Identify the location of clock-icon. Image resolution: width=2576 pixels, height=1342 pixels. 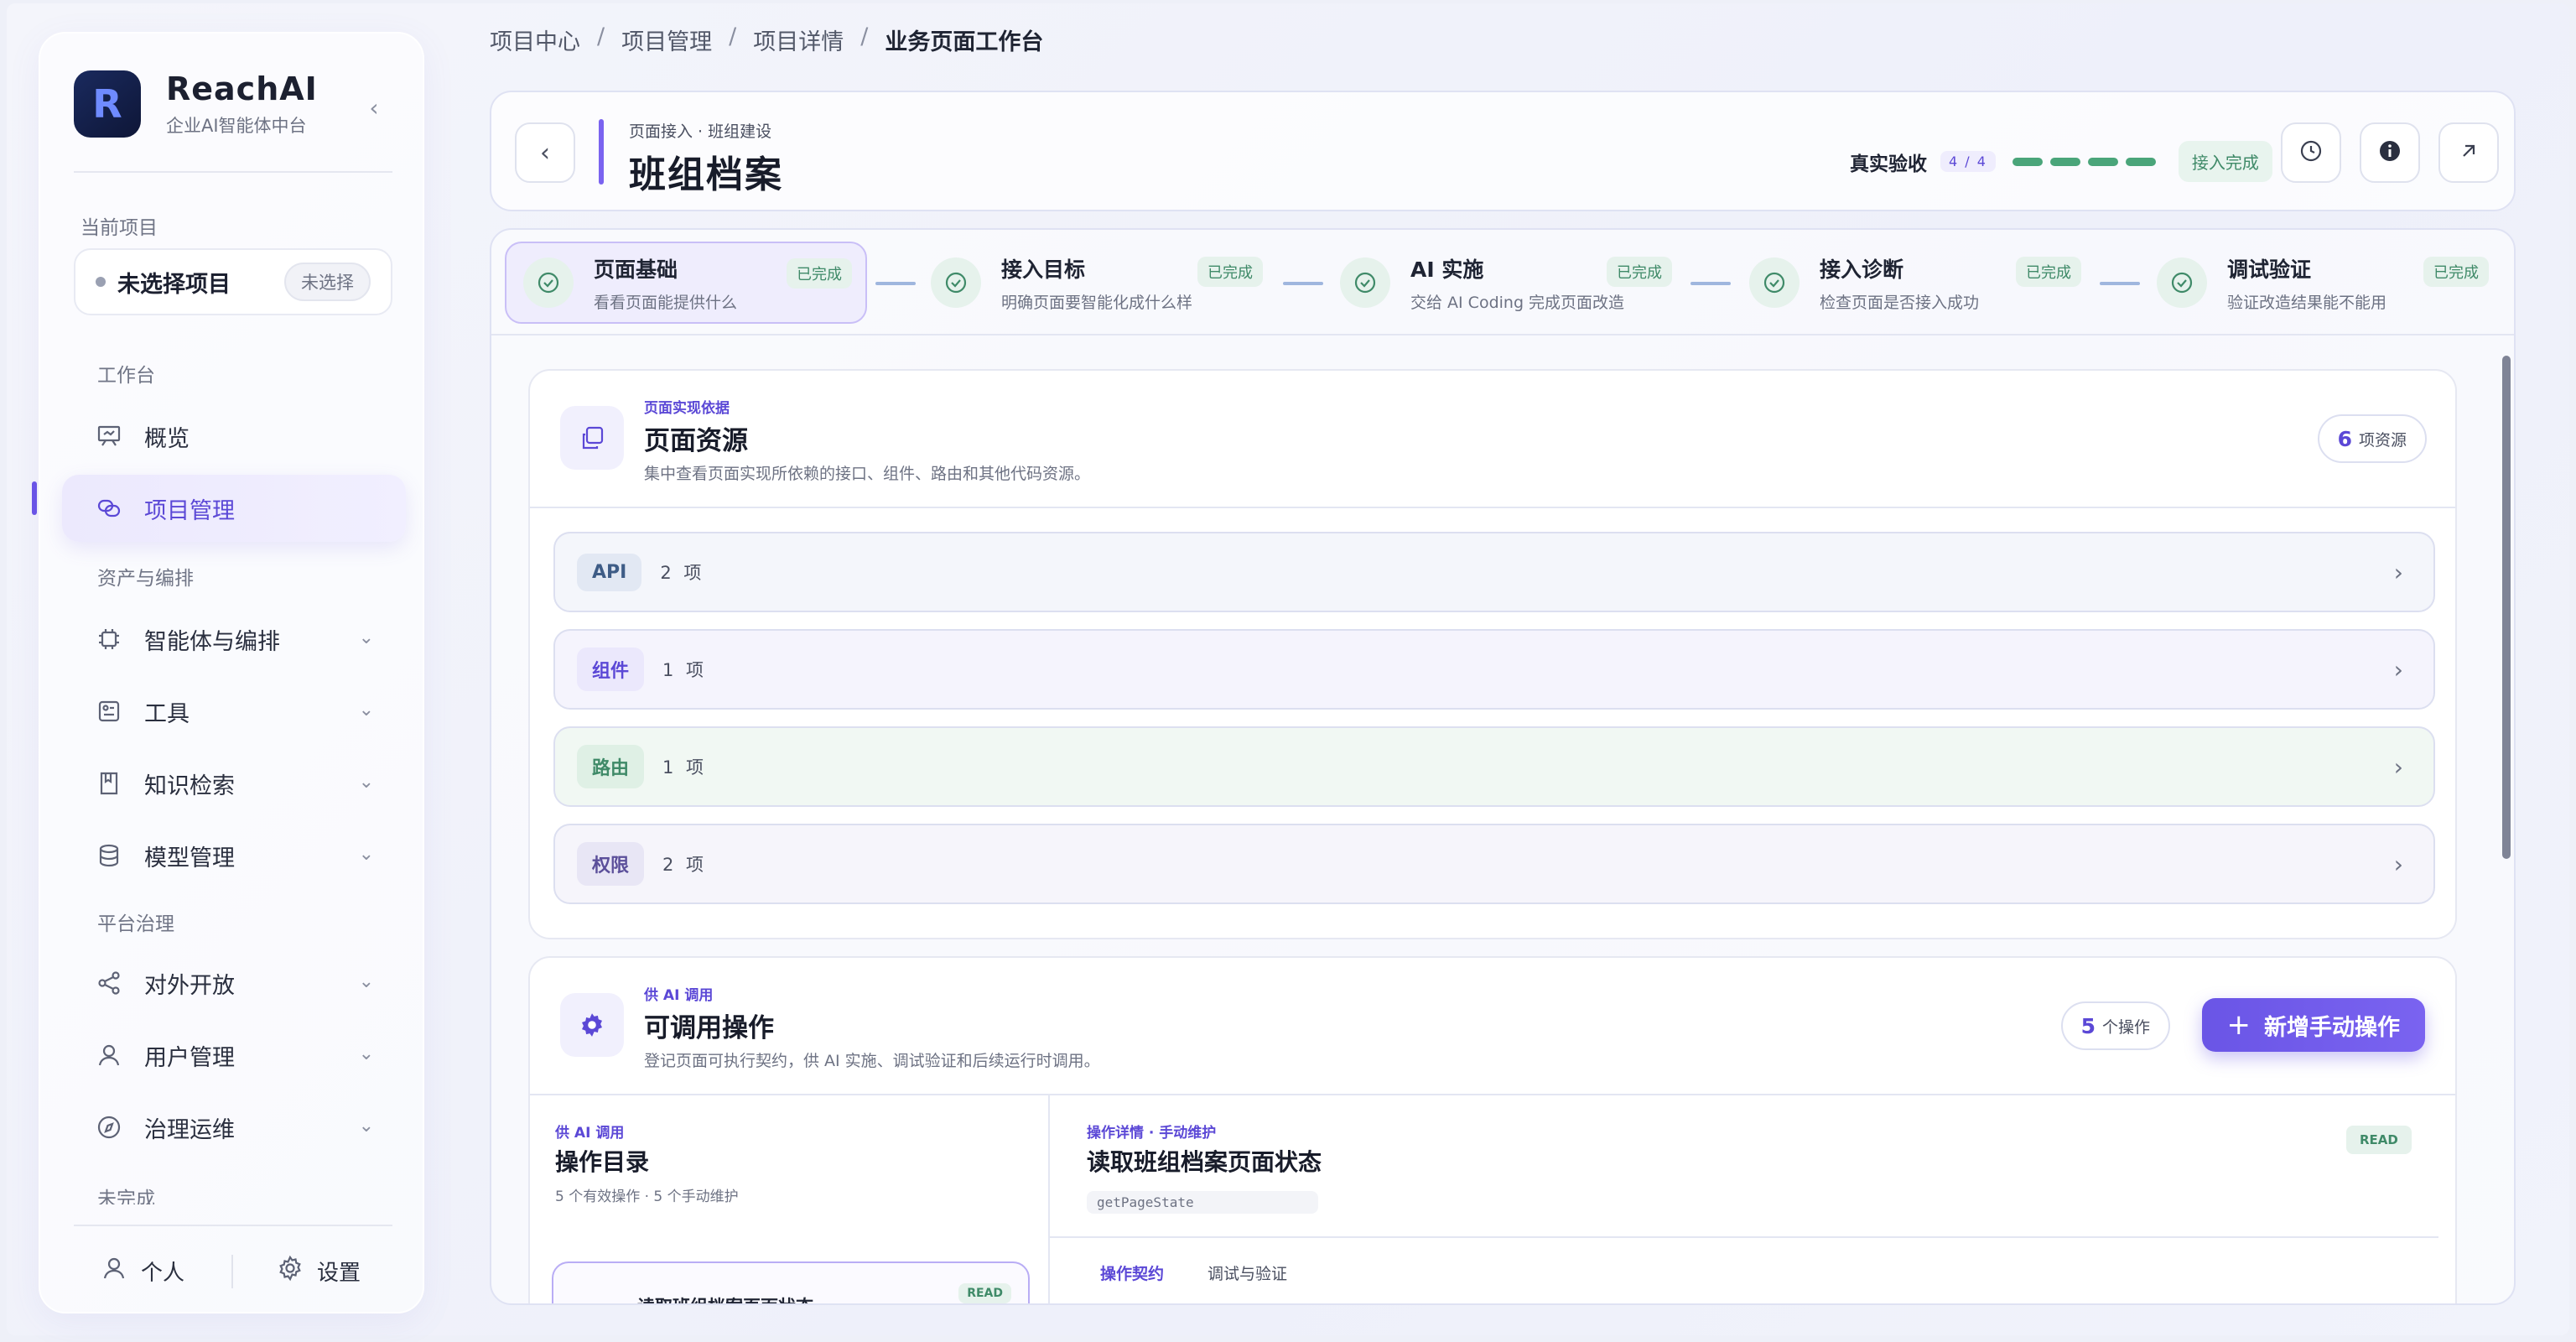
(2311, 152).